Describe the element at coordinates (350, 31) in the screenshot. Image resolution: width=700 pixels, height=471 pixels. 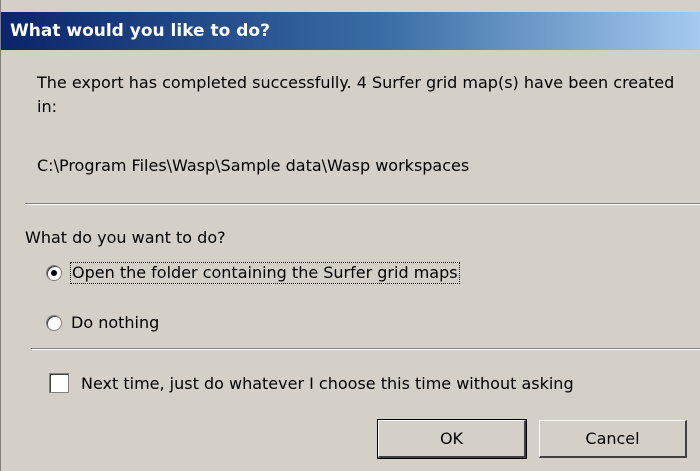
I see `title-bar: What would you like to do?` at that location.